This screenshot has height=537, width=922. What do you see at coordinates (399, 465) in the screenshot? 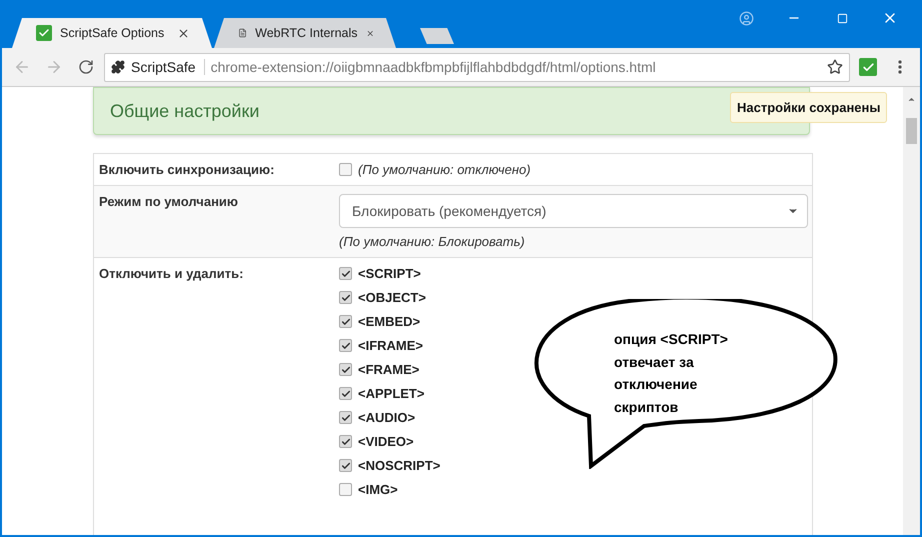
I see `option-label: <NOSCRIPT>` at bounding box center [399, 465].